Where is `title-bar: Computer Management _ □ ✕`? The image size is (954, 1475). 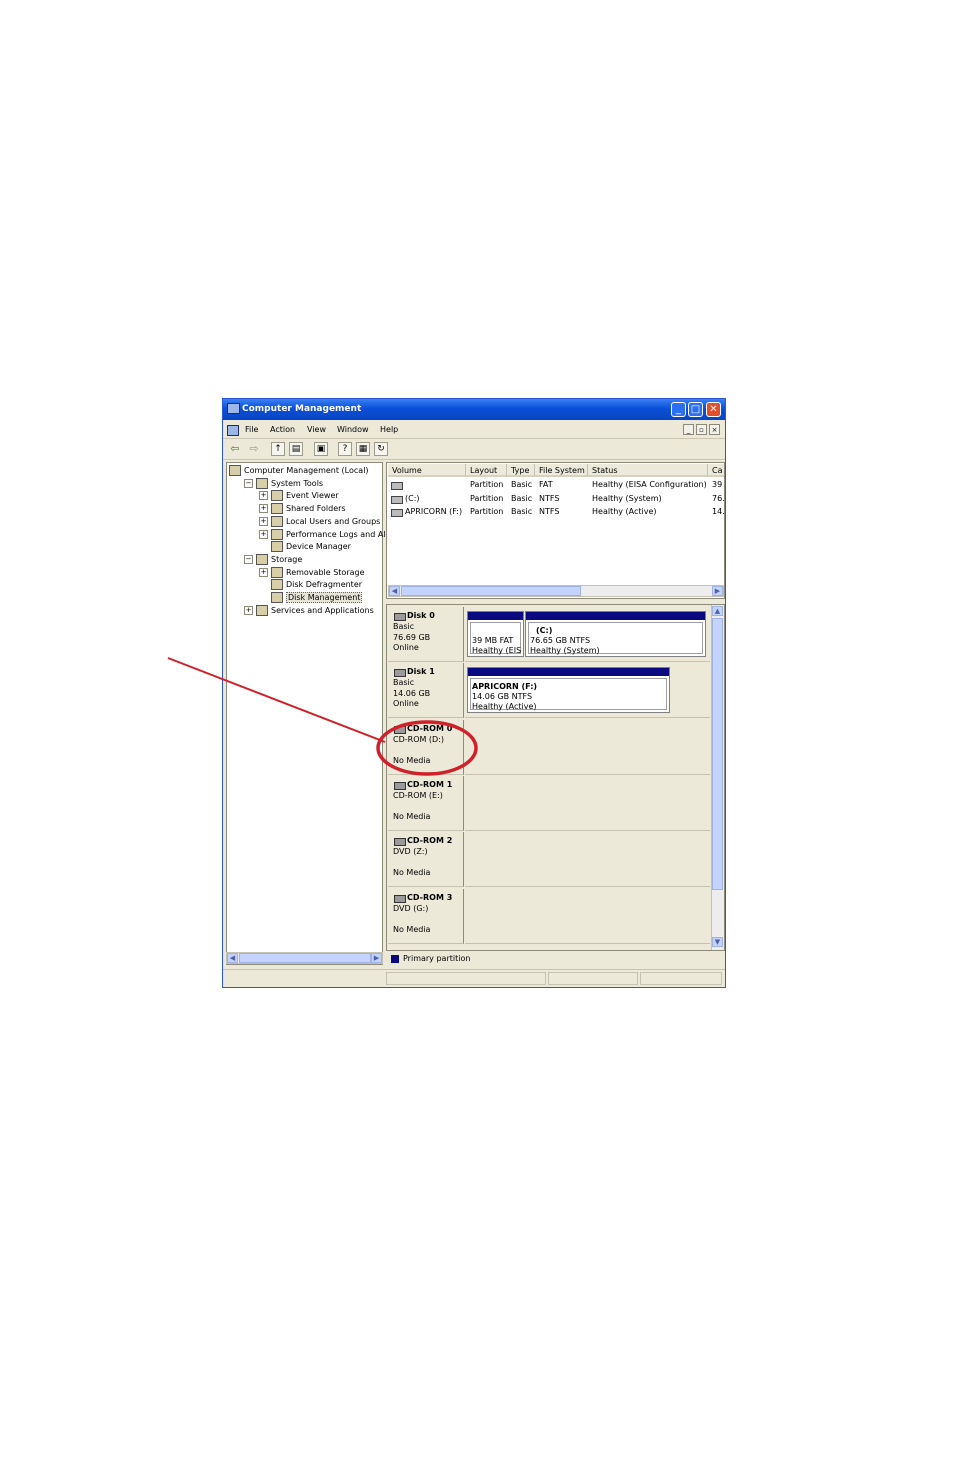 title-bar: Computer Management _ □ ✕ is located at coordinates (474, 409).